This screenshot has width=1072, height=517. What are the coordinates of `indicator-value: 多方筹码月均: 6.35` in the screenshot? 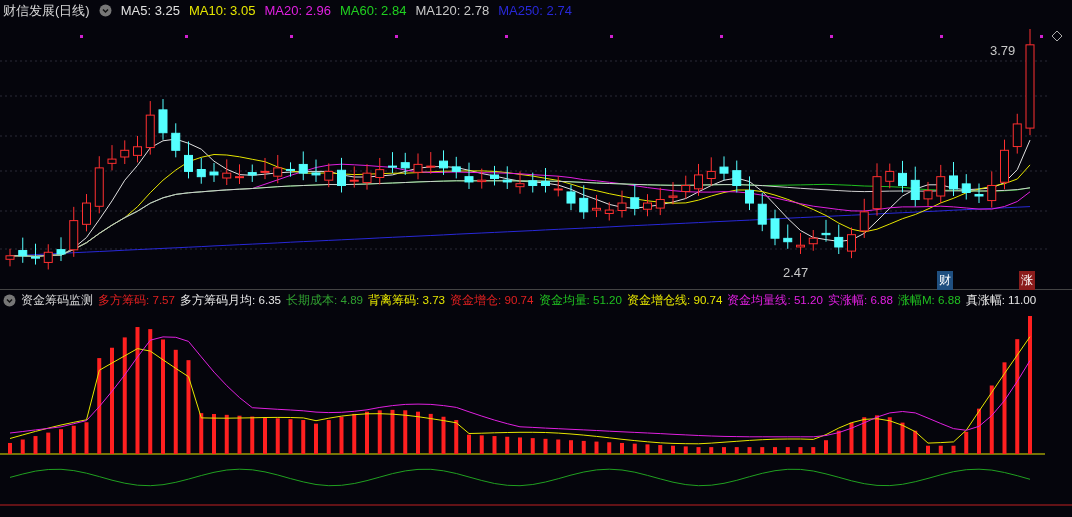 It's located at (231, 300).